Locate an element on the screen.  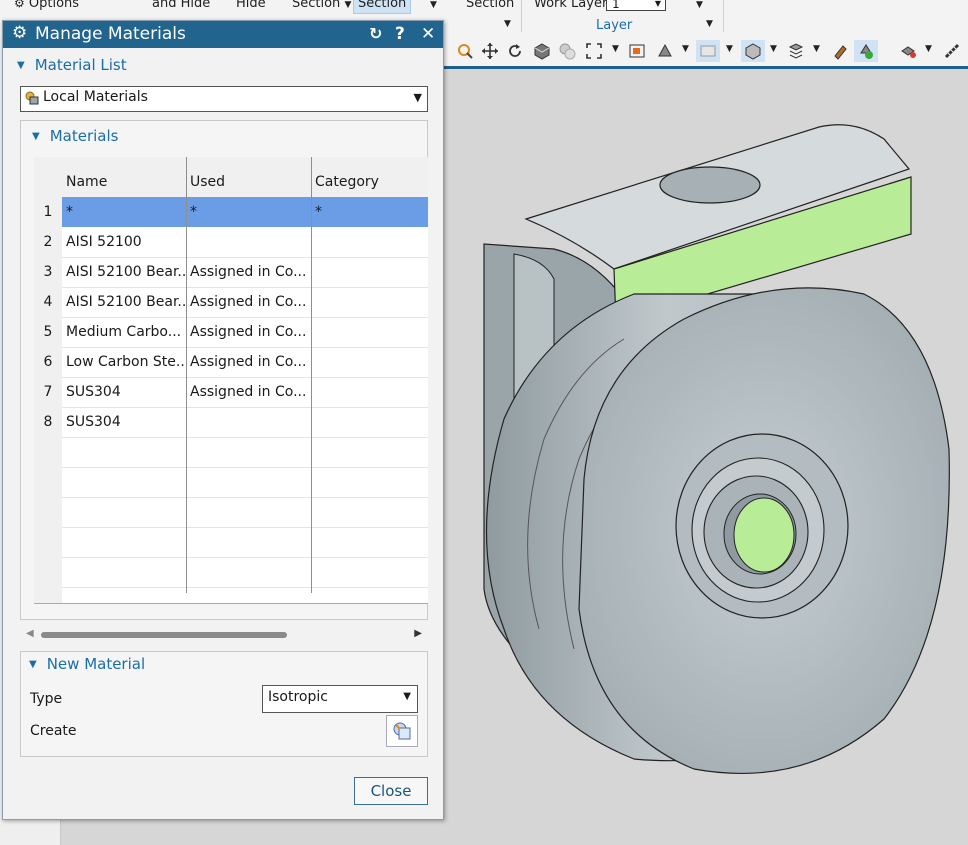
help-icon: ? is located at coordinates (400, 34).